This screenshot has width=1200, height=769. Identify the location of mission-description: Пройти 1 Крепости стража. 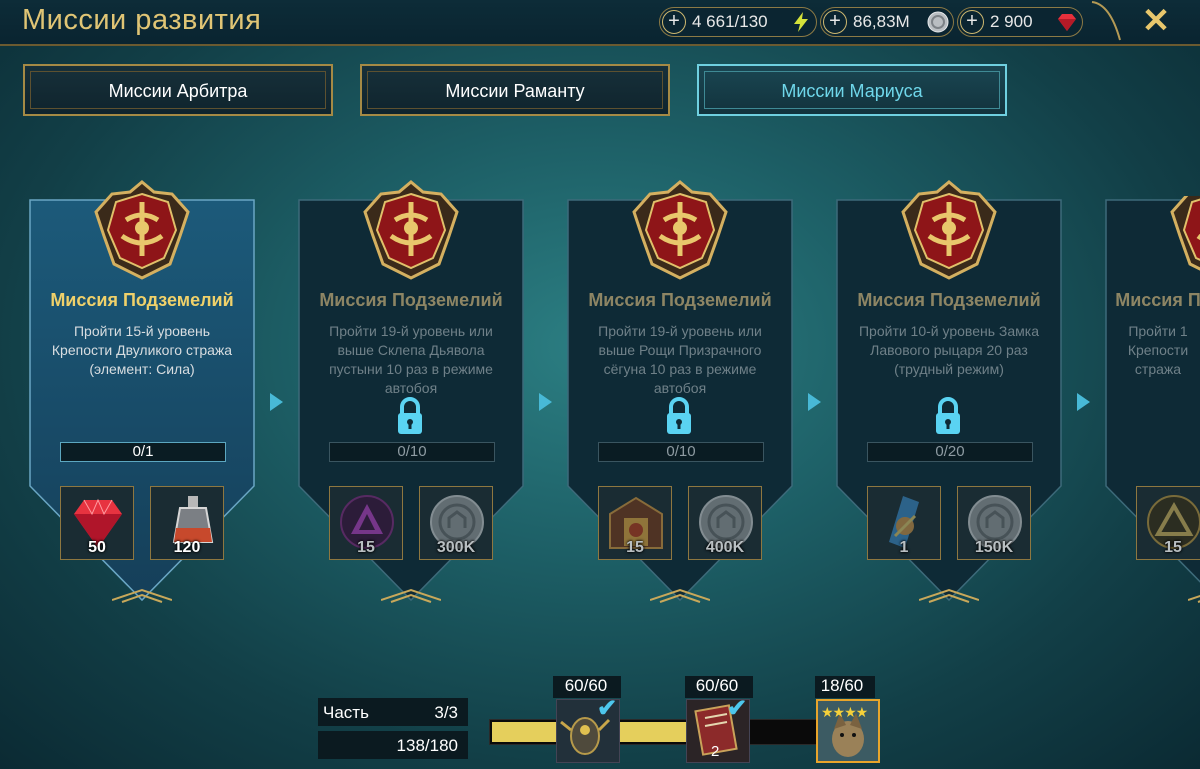
(1158, 350).